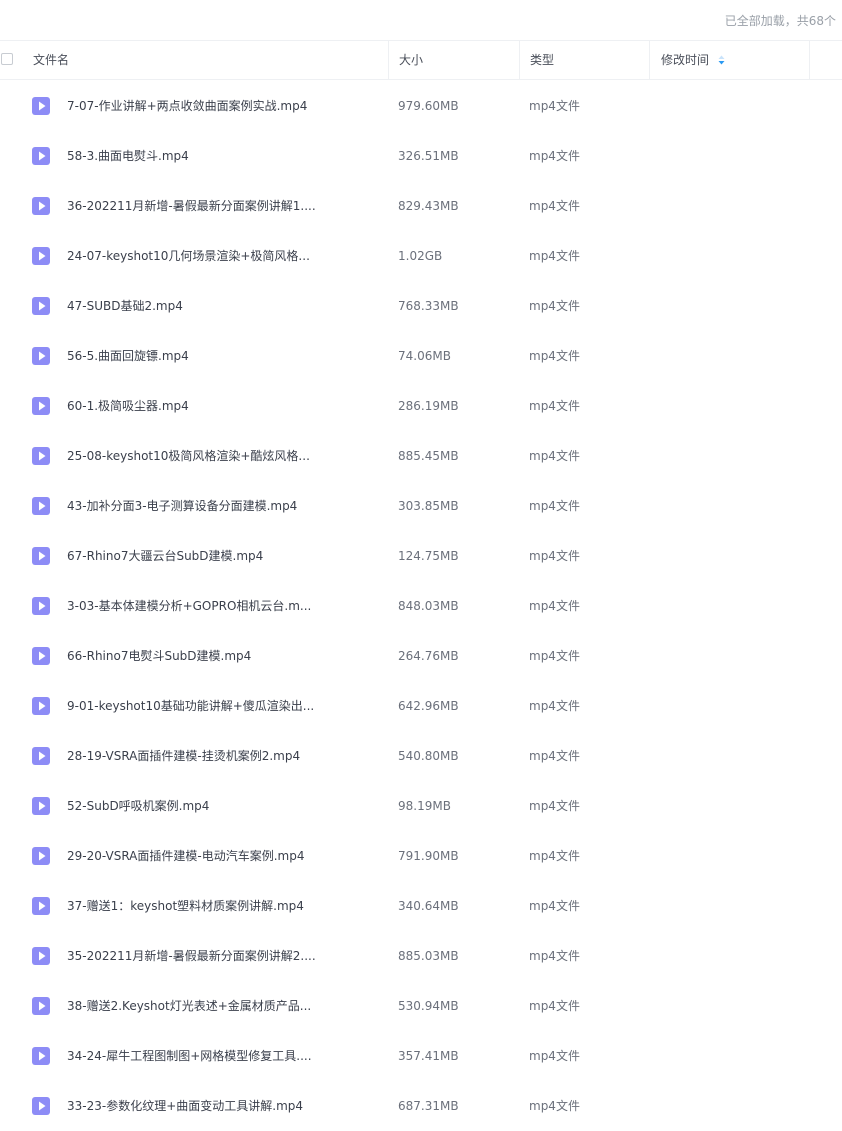  I want to click on file-size: 768.33MB, so click(428, 306).